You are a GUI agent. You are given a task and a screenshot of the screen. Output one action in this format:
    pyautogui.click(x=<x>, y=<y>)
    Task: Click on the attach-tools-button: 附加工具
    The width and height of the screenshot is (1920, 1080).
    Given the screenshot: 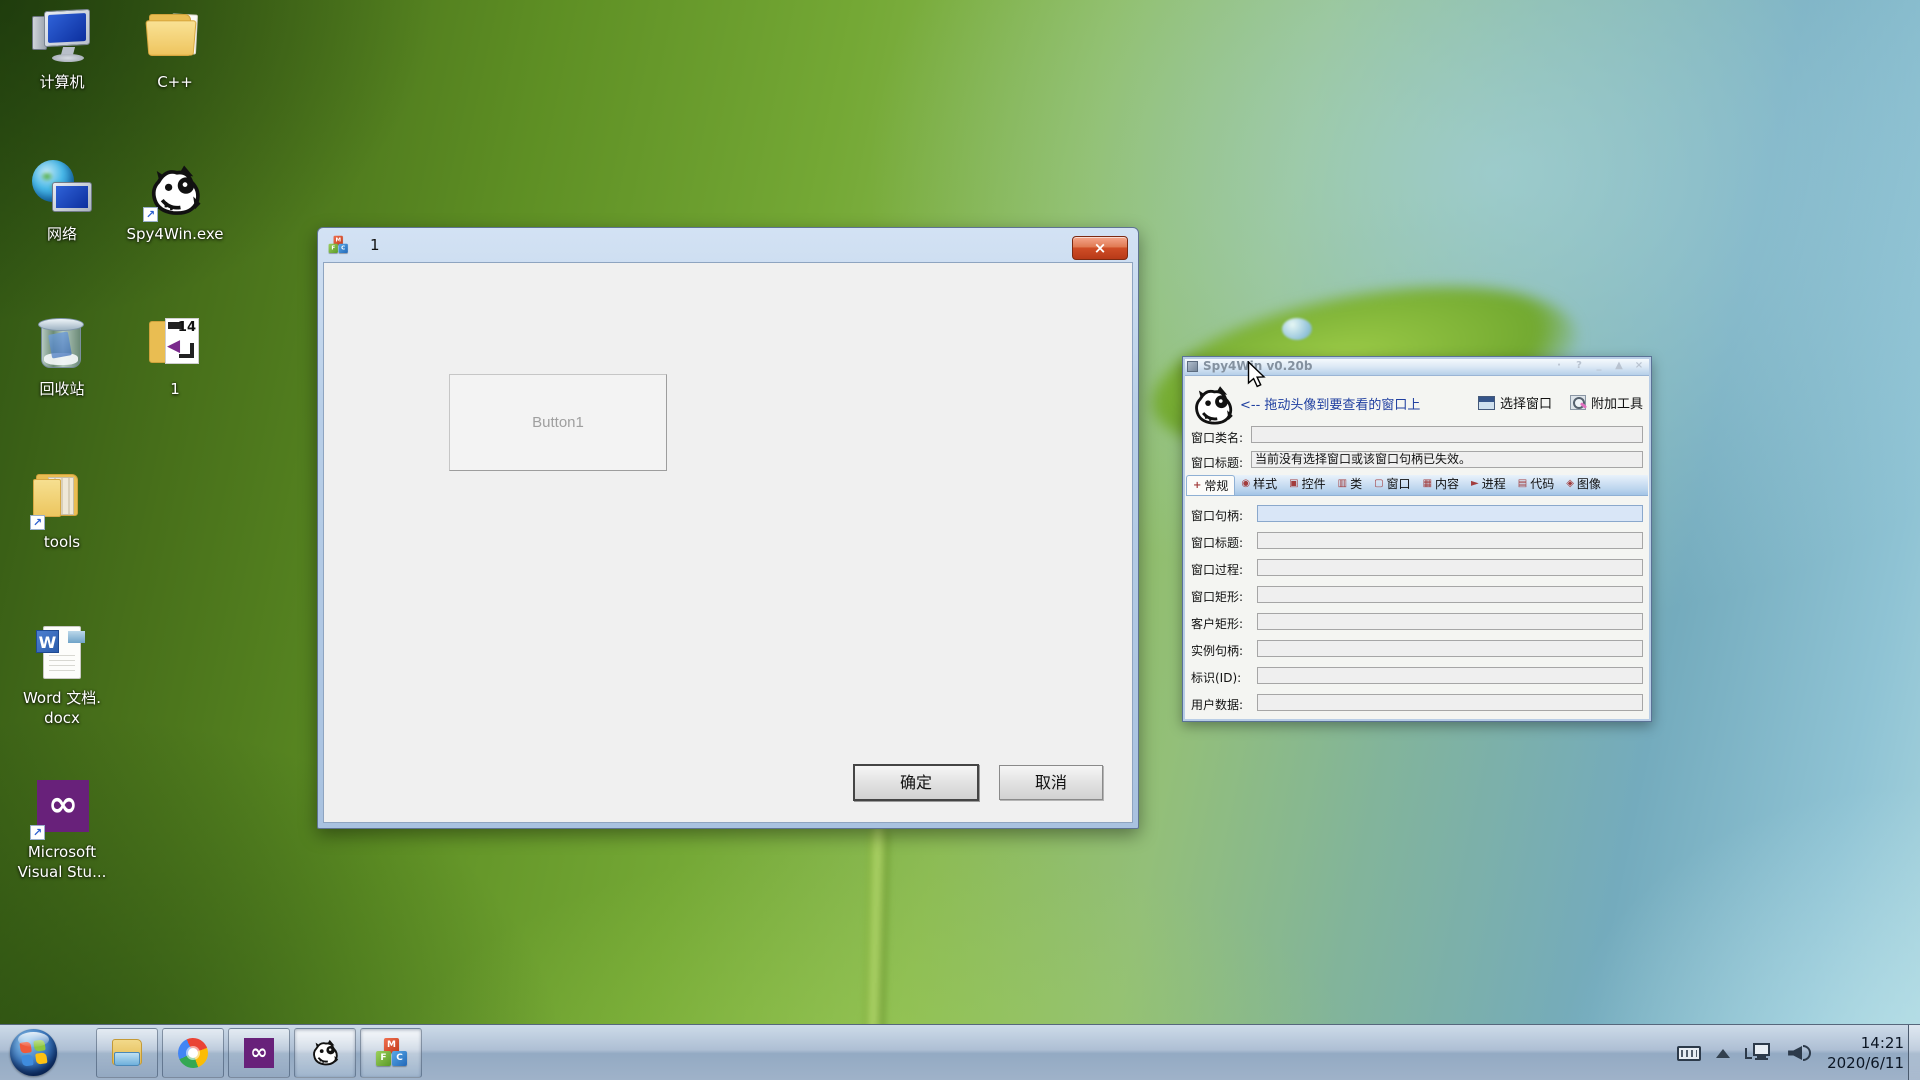 What is the action you would take?
    pyautogui.click(x=1617, y=402)
    